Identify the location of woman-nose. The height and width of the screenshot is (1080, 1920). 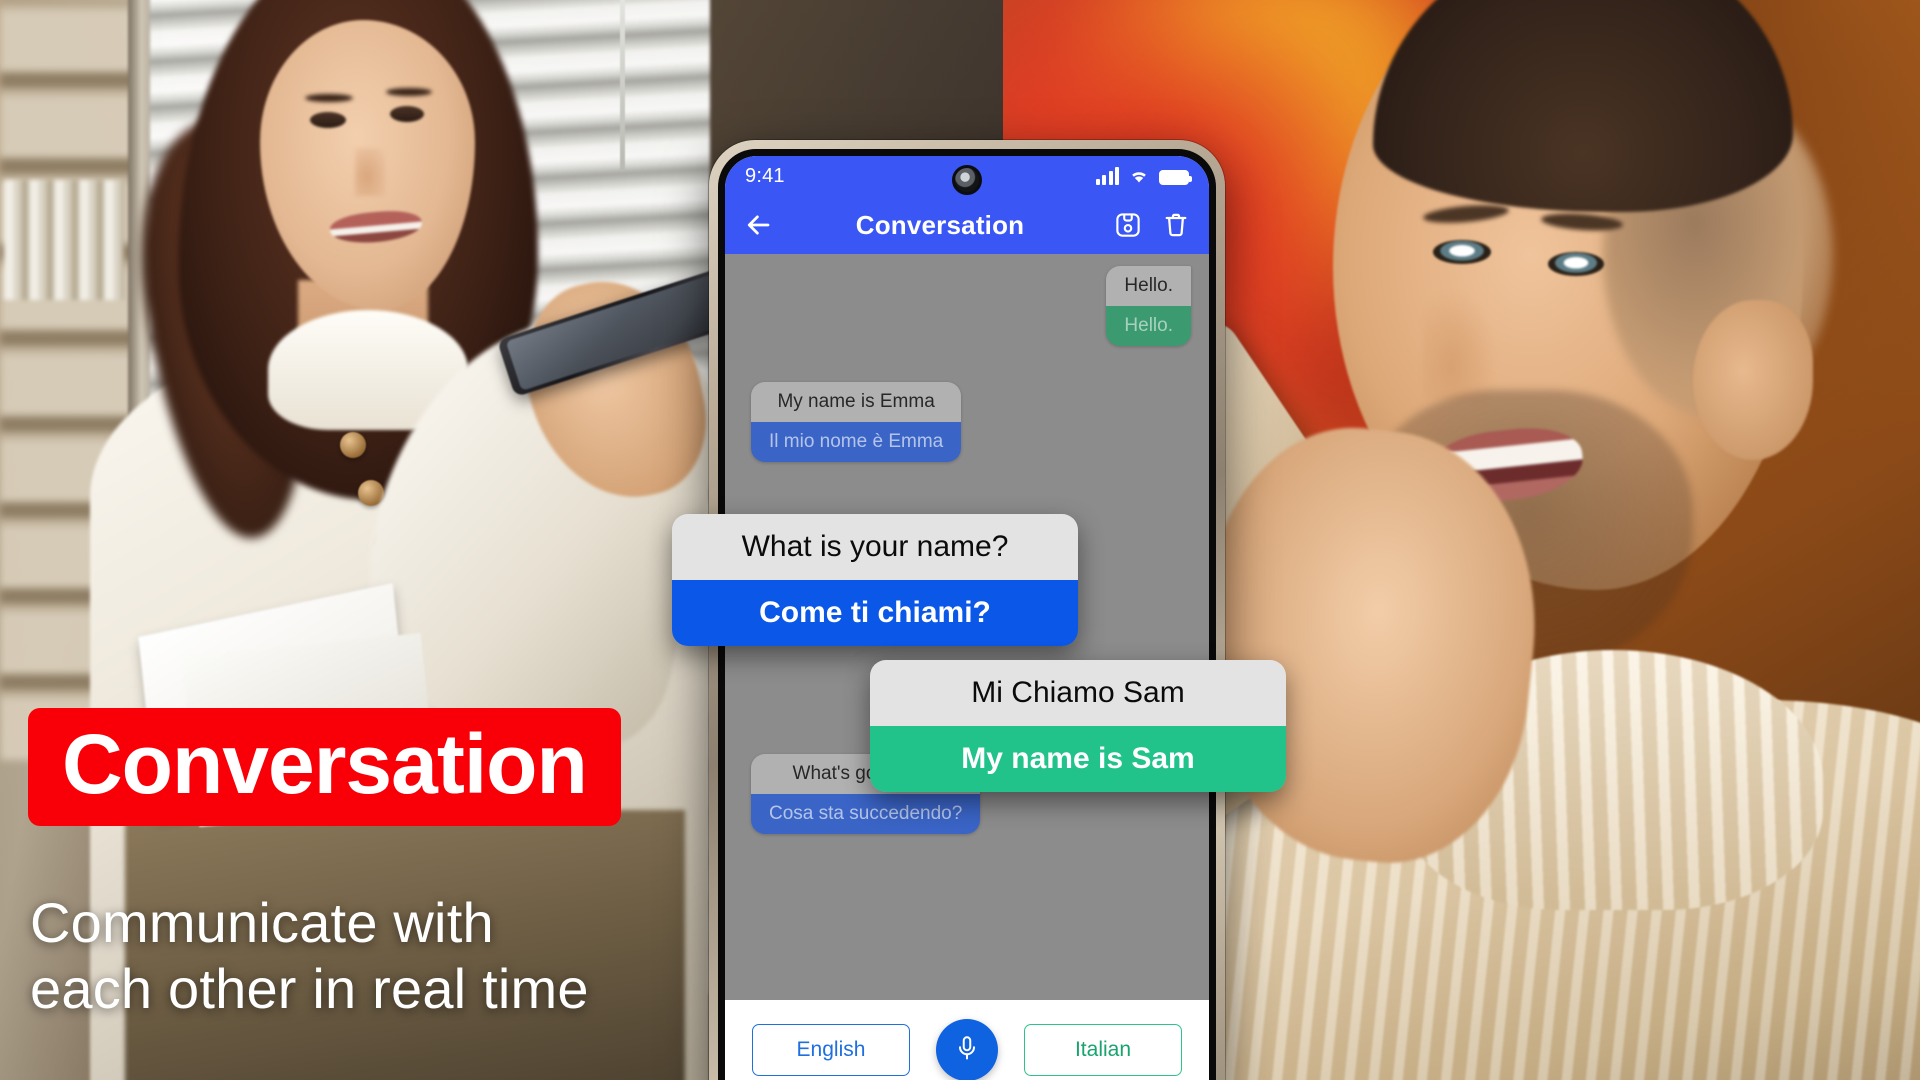
(370, 172).